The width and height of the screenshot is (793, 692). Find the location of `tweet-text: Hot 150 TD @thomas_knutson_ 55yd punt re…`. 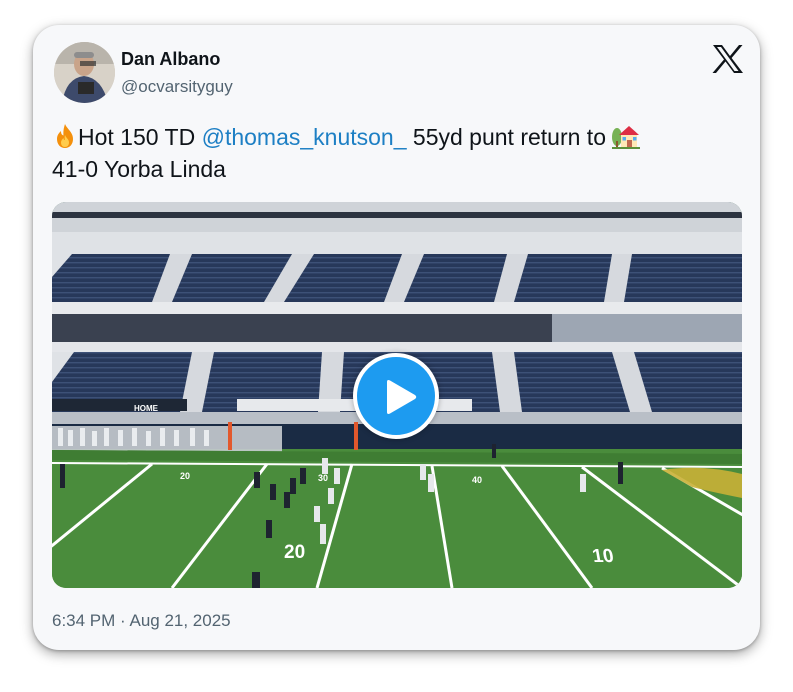

tweet-text: Hot 150 TD @thomas_knutson_ 55yd punt re… is located at coordinates (397, 153).